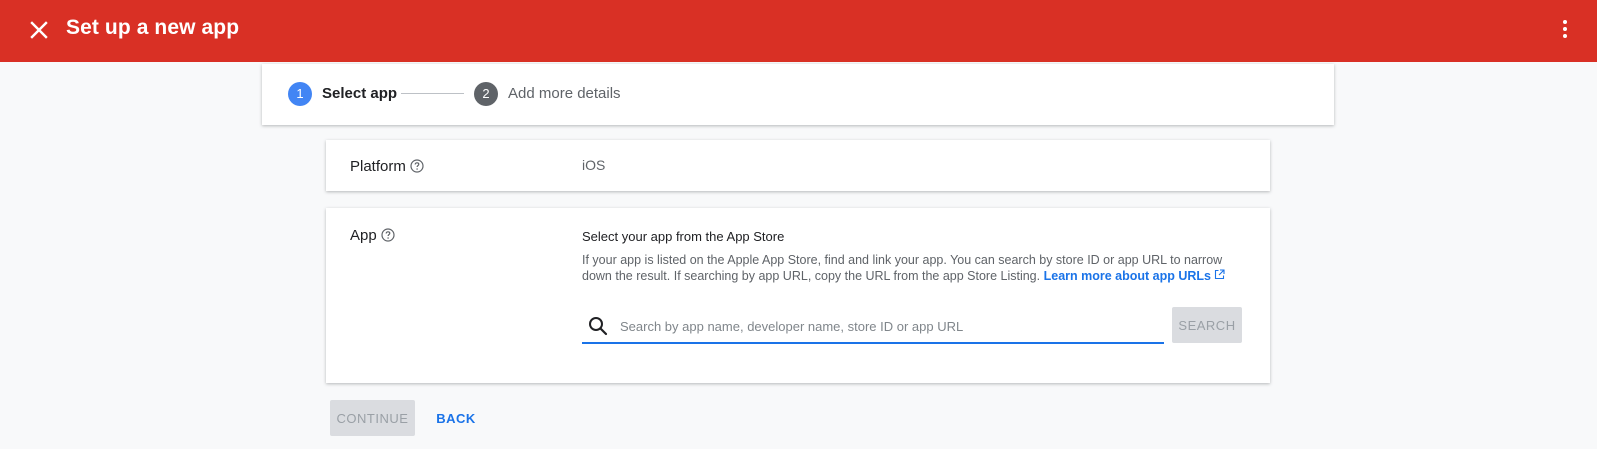  I want to click on close-icon, so click(39, 30).